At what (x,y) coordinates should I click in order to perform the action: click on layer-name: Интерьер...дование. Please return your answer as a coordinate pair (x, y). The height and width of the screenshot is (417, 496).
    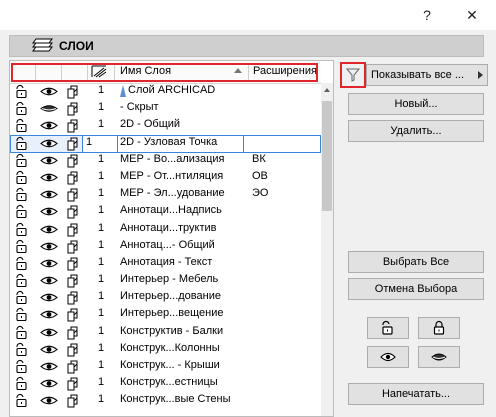
    Looking at the image, I should click on (170, 296).